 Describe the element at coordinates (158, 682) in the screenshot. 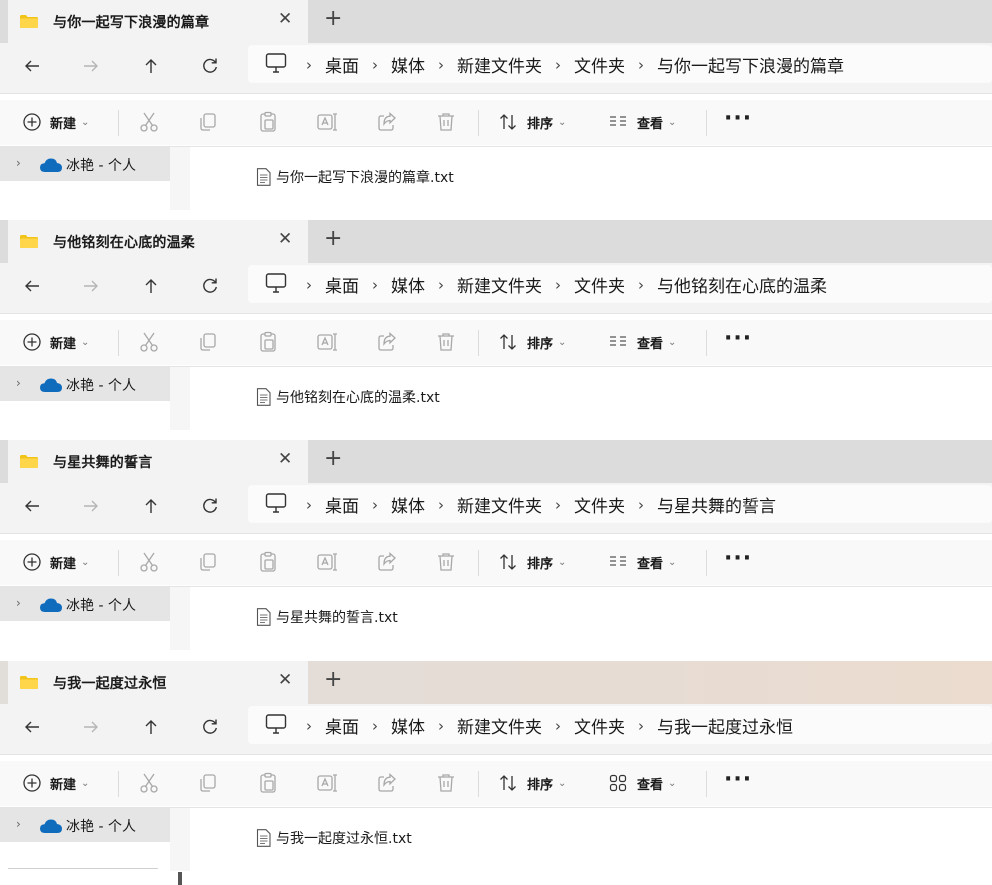

I see `active-tab: 与我一起度过永恒 ✕` at that location.